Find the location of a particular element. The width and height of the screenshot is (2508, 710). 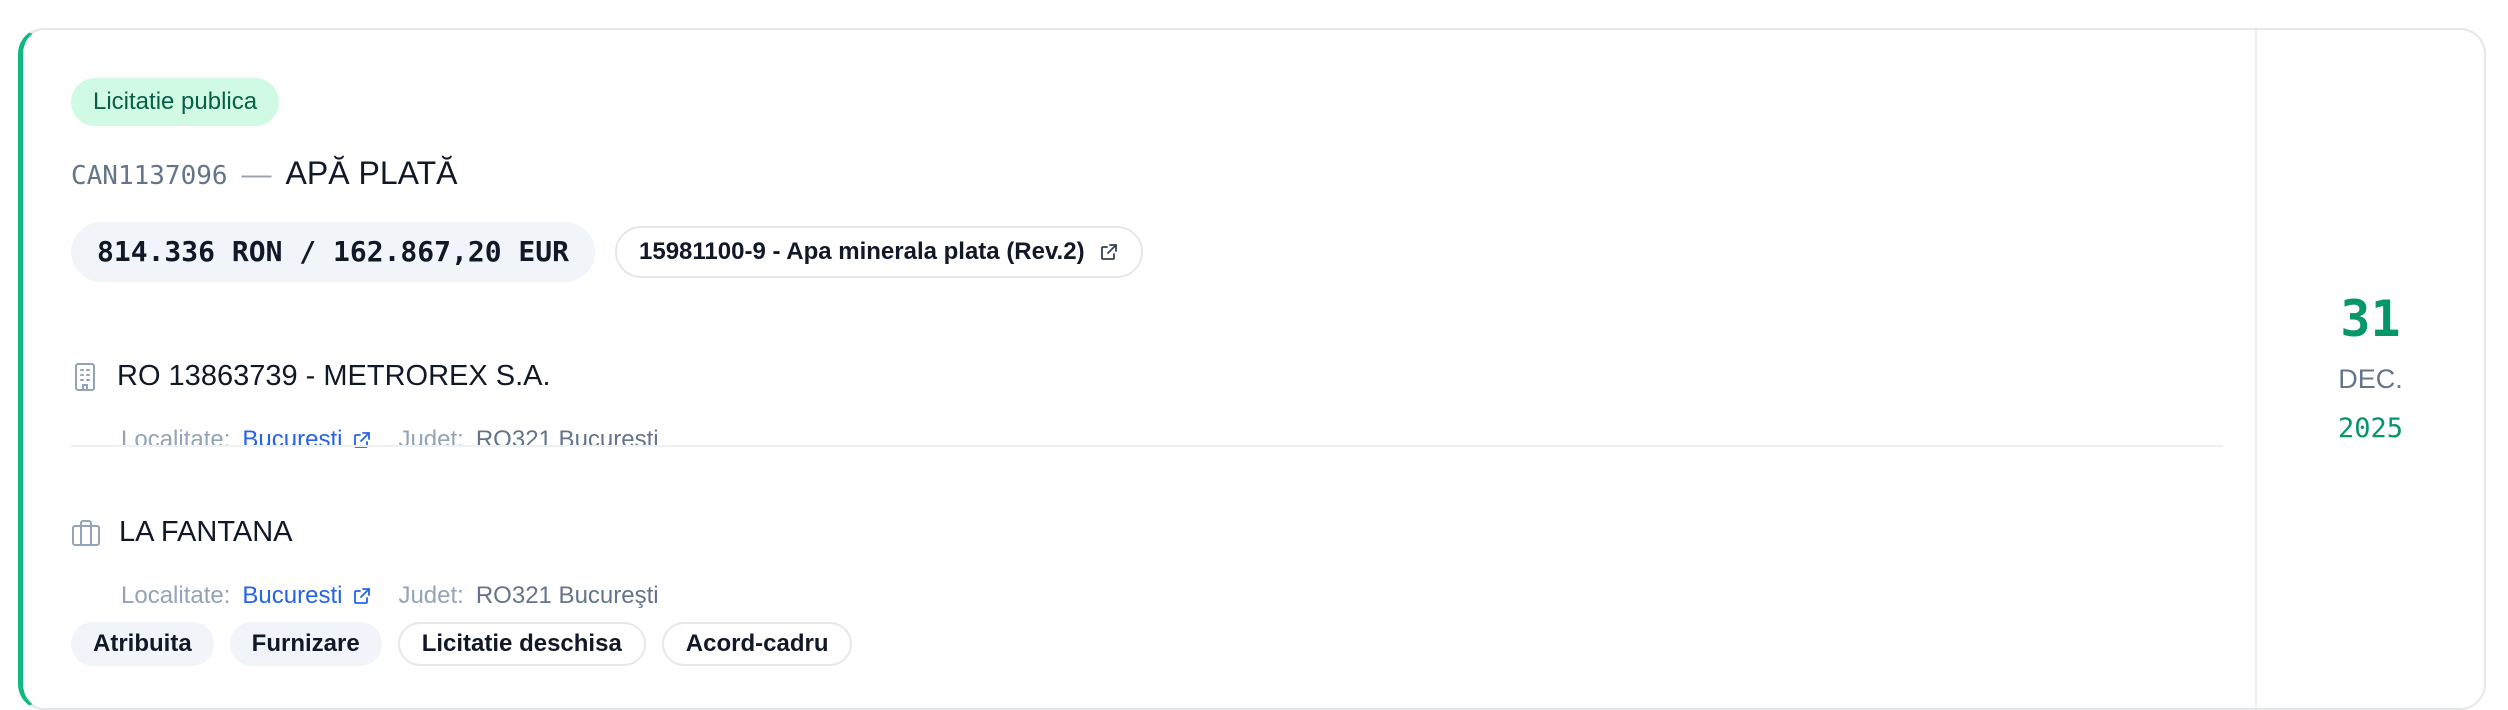

date-year: 2025 is located at coordinates (2370, 428).